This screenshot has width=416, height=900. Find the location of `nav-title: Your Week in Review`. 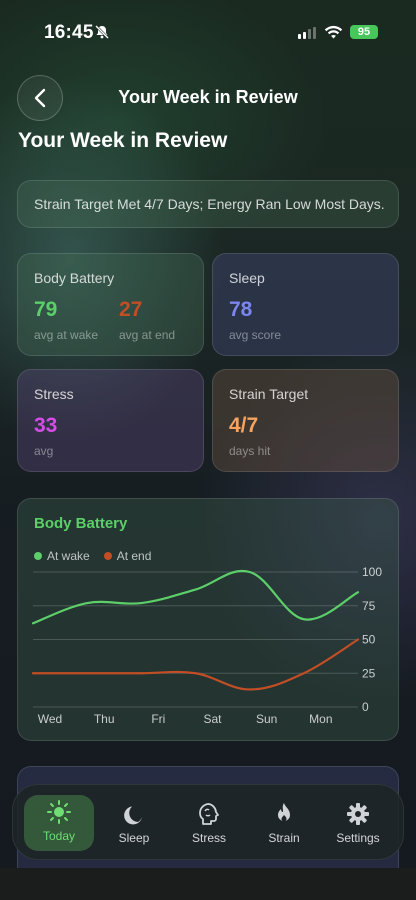

nav-title: Your Week in Review is located at coordinates (208, 97).